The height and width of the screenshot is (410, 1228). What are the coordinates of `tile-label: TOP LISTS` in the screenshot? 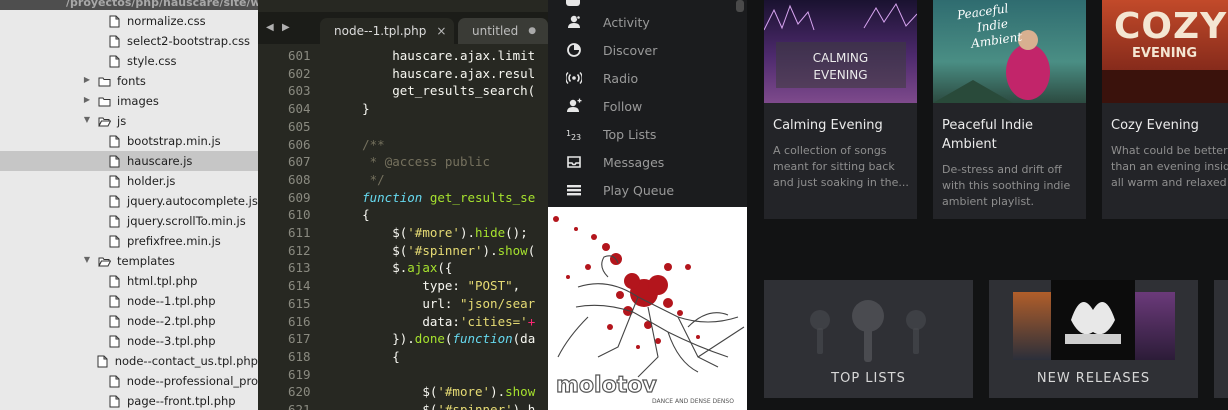 It's located at (868, 378).